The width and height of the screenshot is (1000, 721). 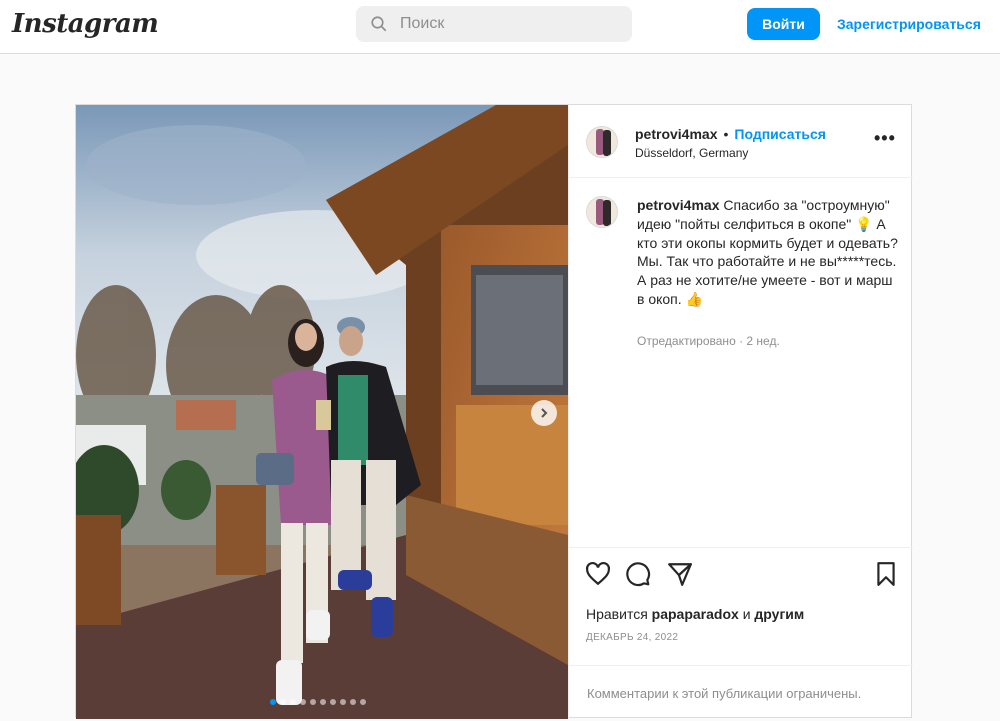 I want to click on paper-plane-icon, so click(x=680, y=574).